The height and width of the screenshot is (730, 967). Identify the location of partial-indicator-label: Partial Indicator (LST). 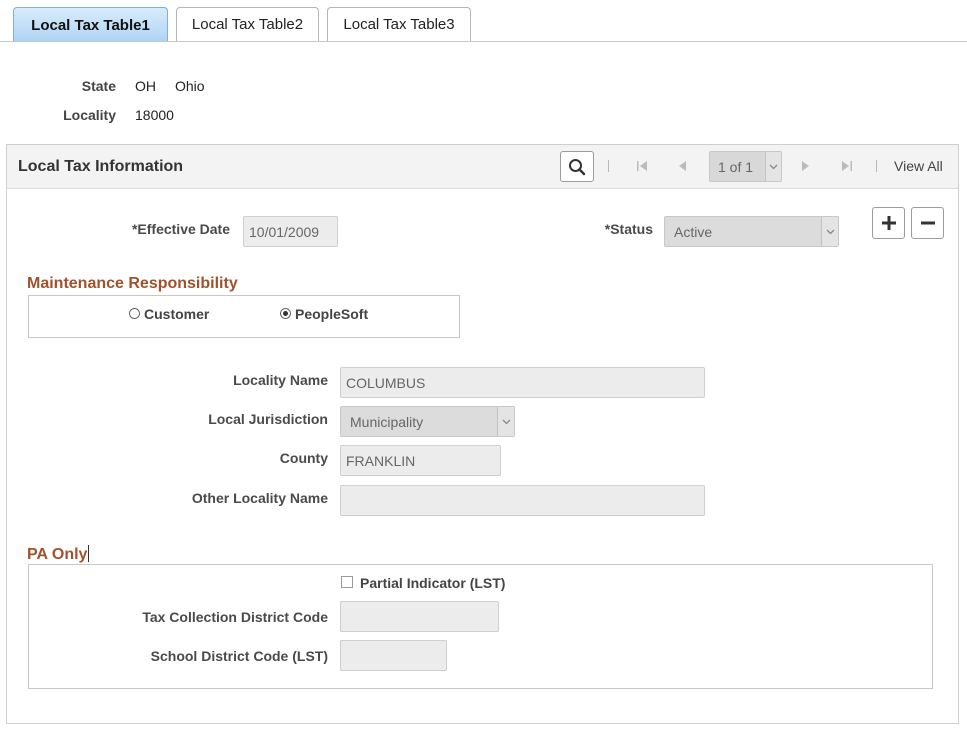
(432, 583).